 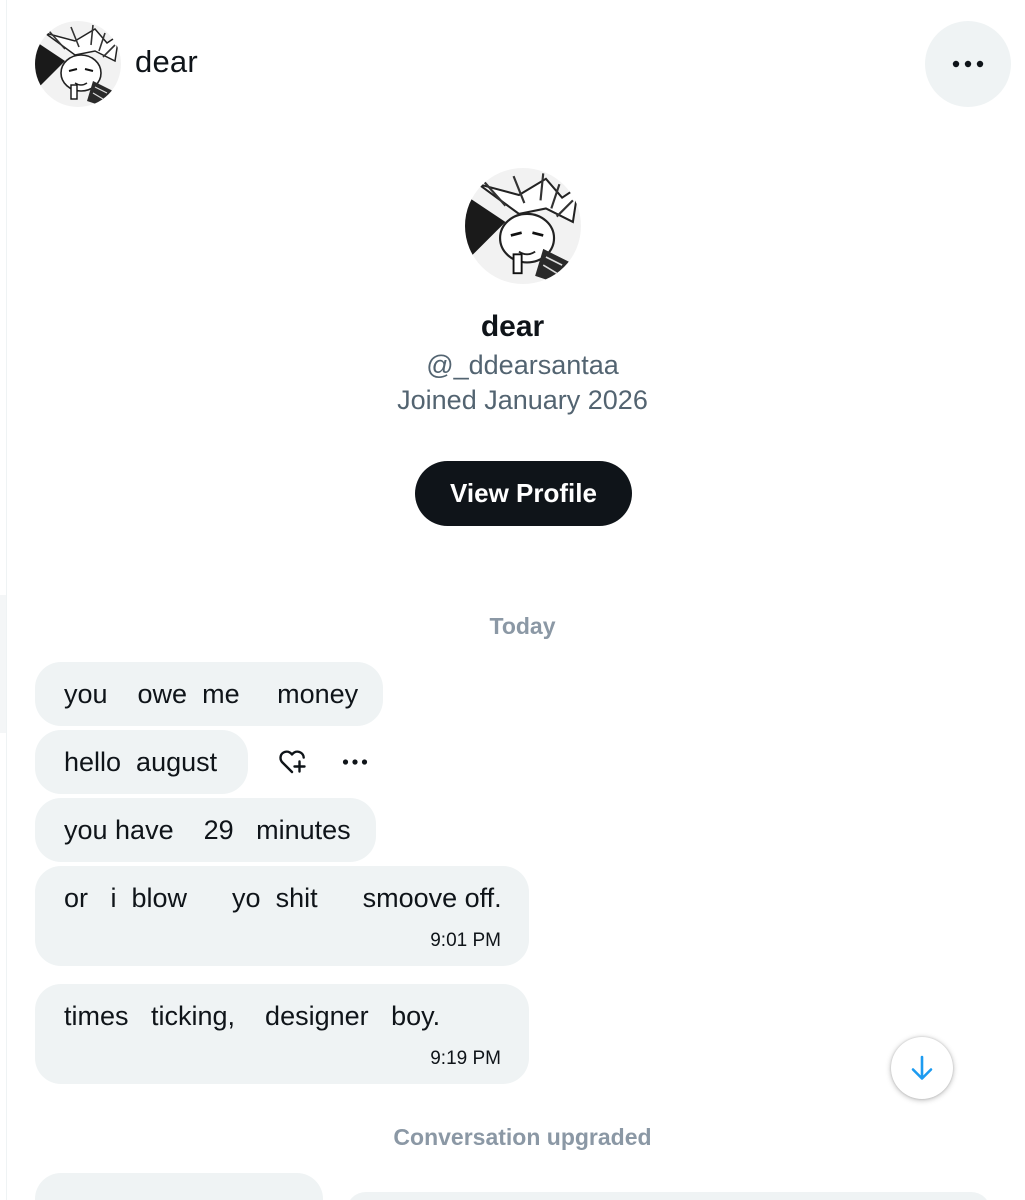 What do you see at coordinates (6, 600) in the screenshot?
I see `left-border` at bounding box center [6, 600].